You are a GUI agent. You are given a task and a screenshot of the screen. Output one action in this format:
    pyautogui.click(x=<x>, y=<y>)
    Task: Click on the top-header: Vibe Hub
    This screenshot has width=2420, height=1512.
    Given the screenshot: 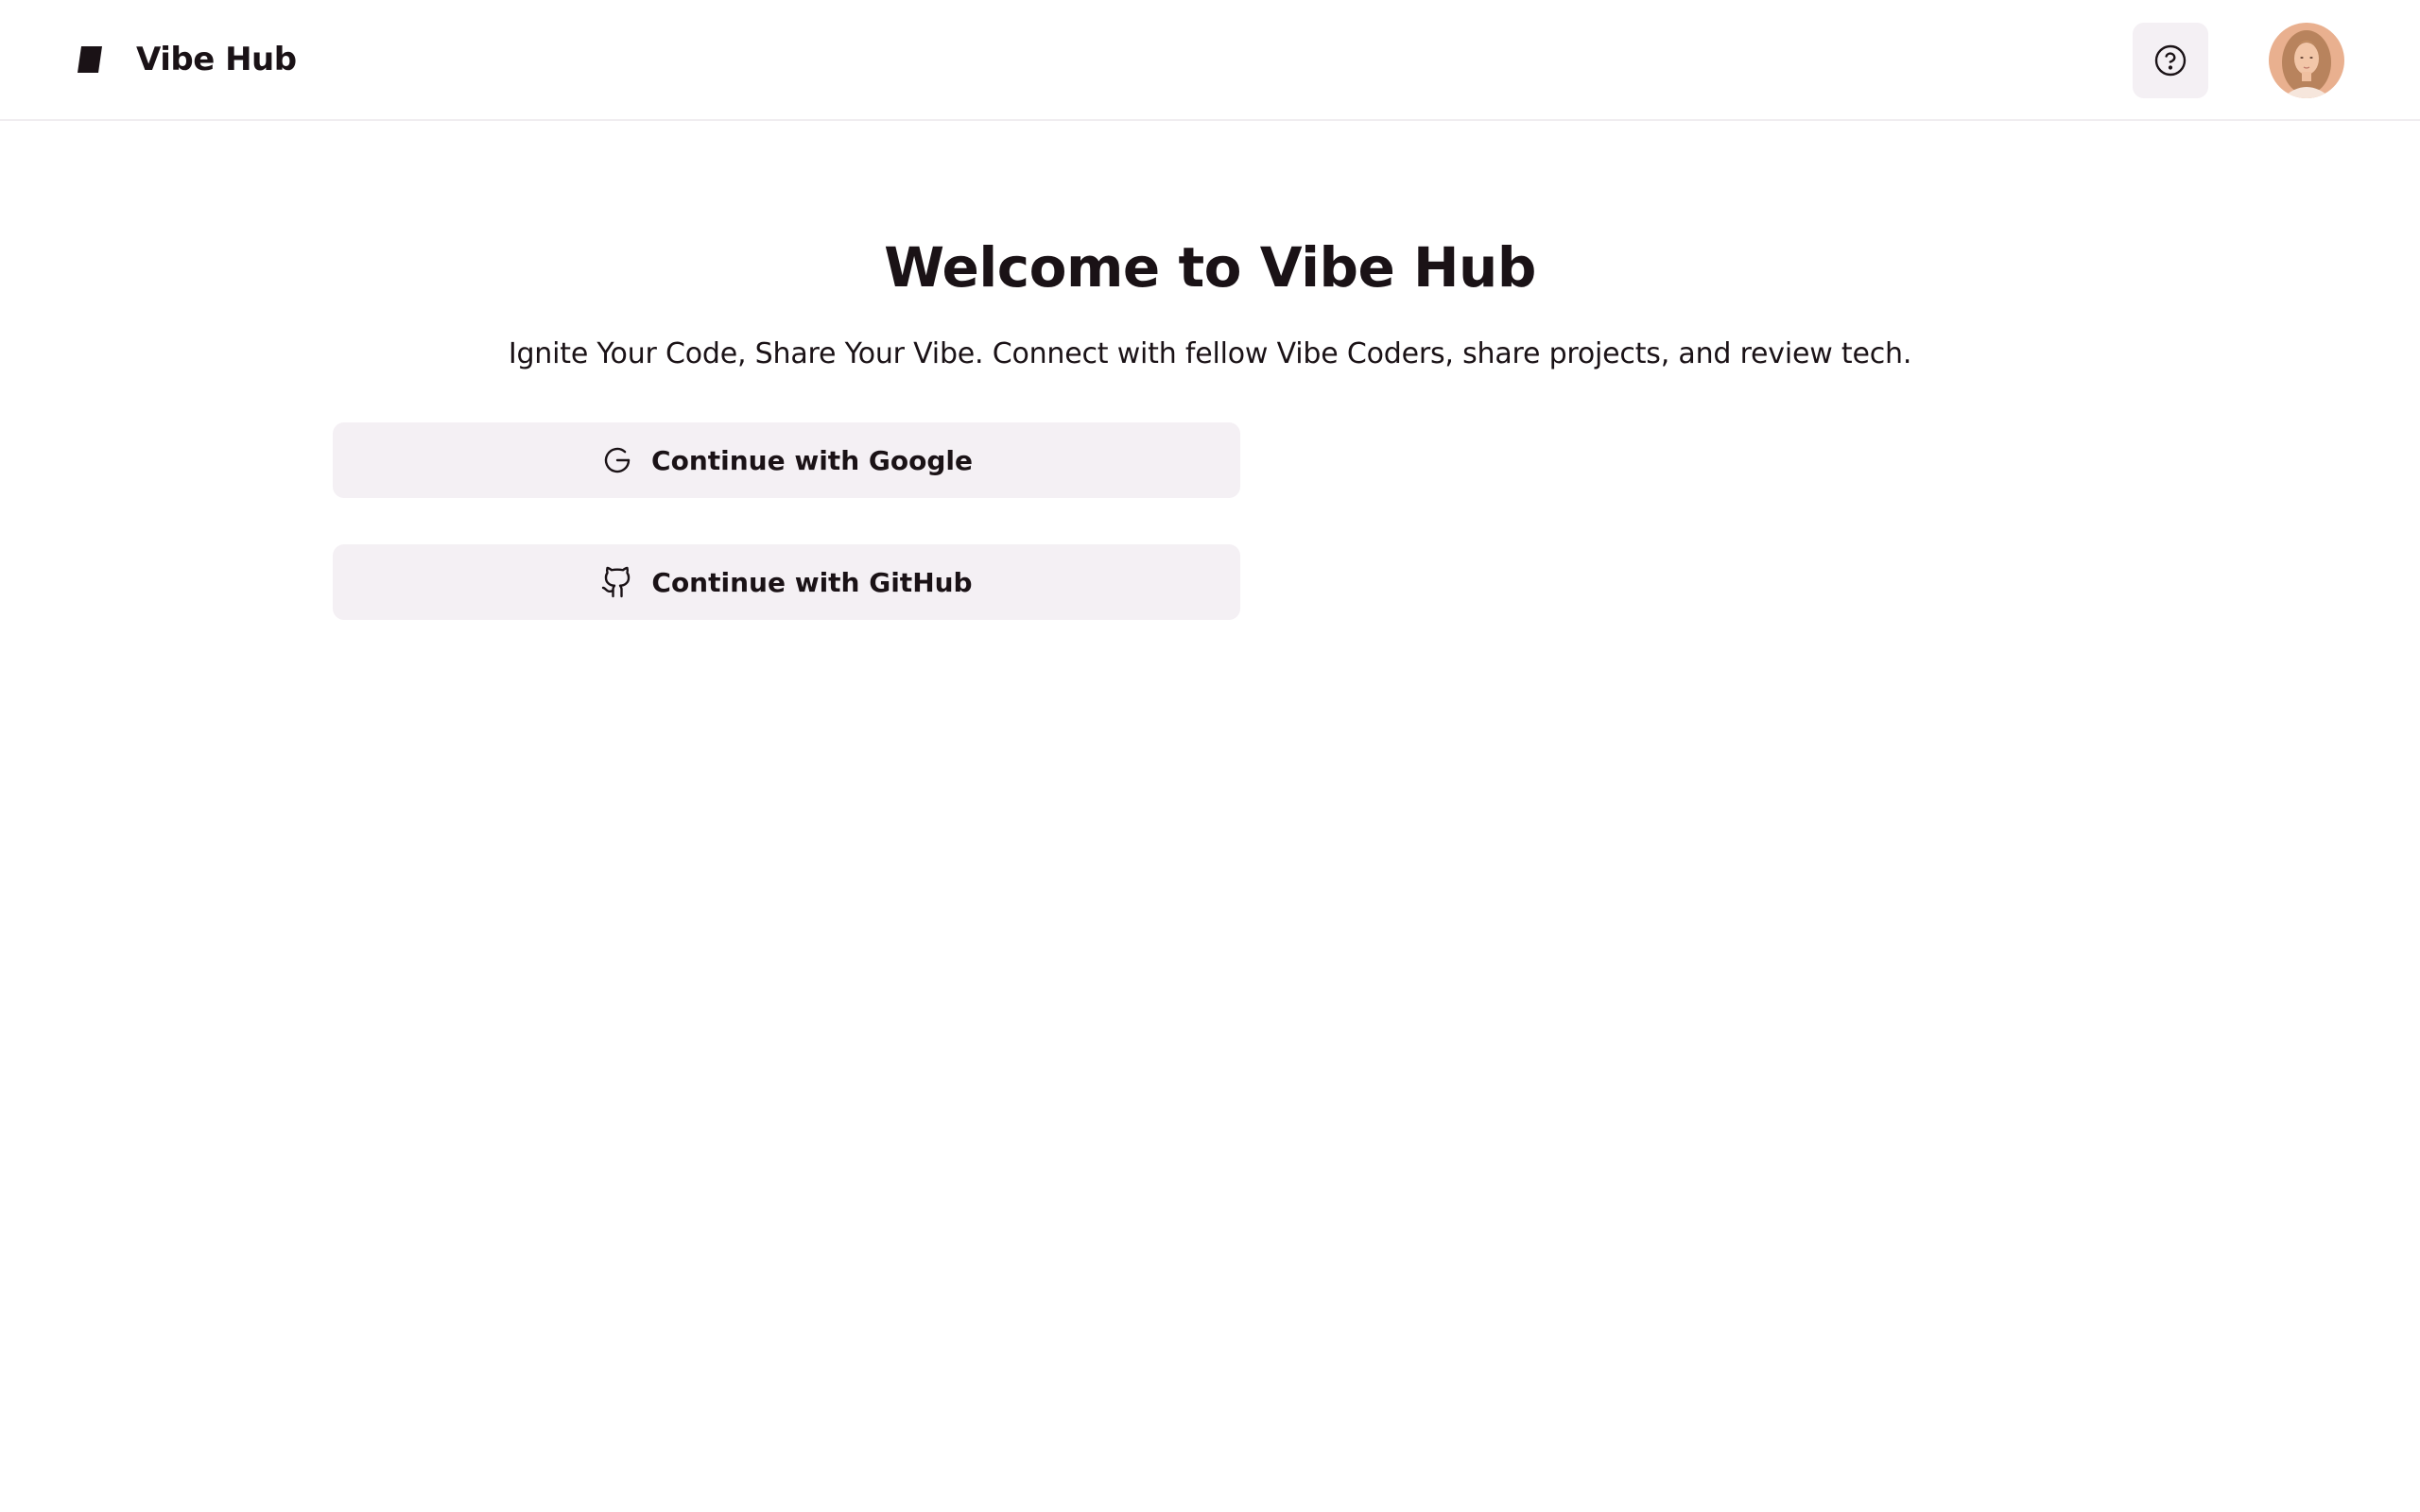 What is the action you would take?
    pyautogui.click(x=1210, y=60)
    